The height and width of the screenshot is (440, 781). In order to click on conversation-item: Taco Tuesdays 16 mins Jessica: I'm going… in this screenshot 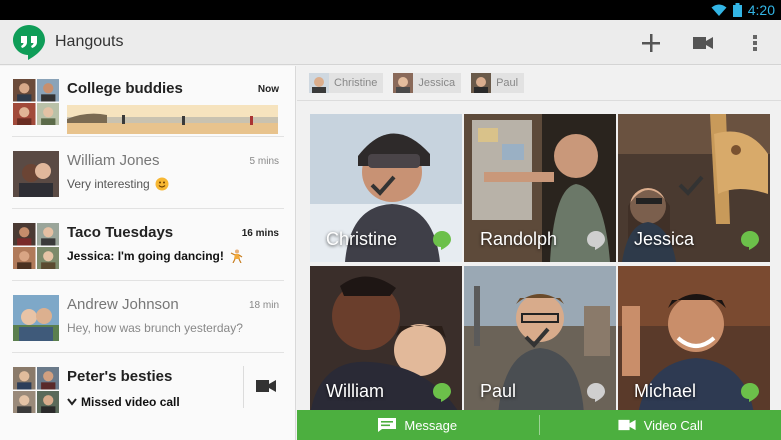, I will do `click(147, 245)`.